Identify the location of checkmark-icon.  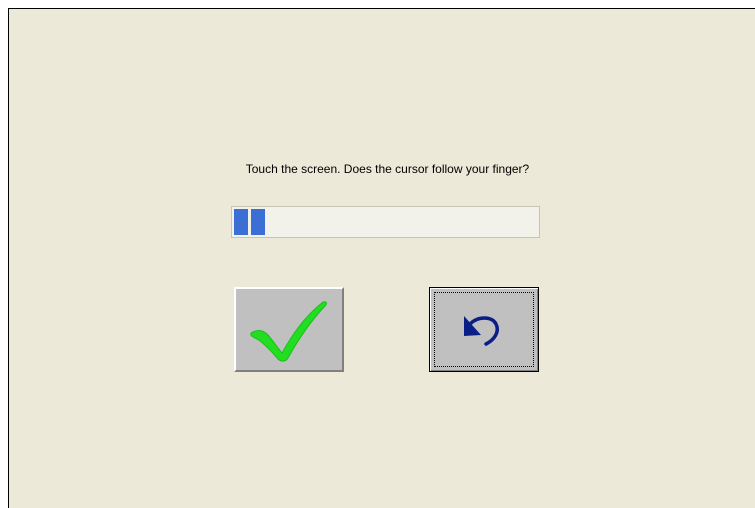
(288, 331).